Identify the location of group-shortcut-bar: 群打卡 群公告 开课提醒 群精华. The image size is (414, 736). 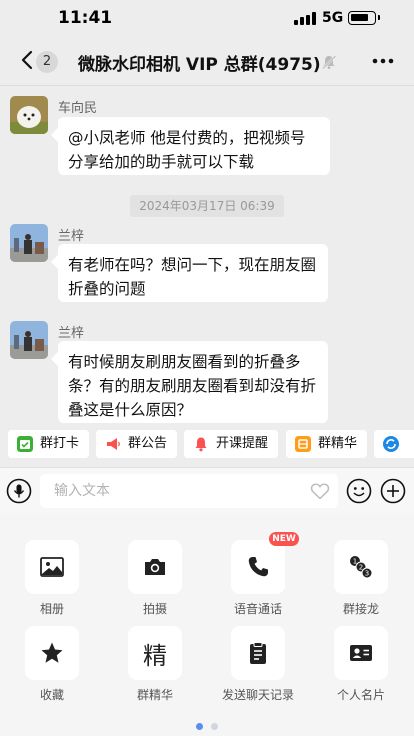
(207, 445).